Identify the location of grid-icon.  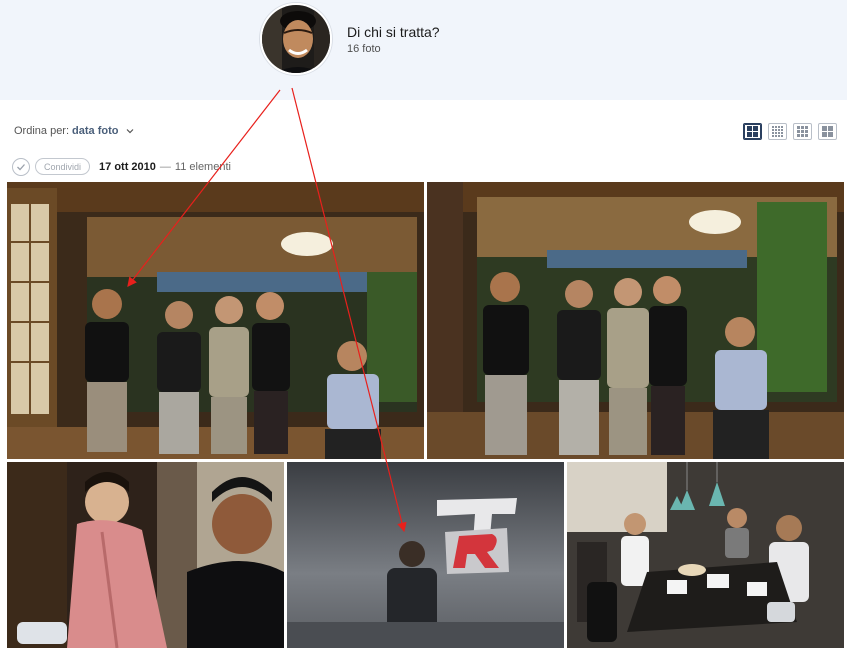
(802, 131).